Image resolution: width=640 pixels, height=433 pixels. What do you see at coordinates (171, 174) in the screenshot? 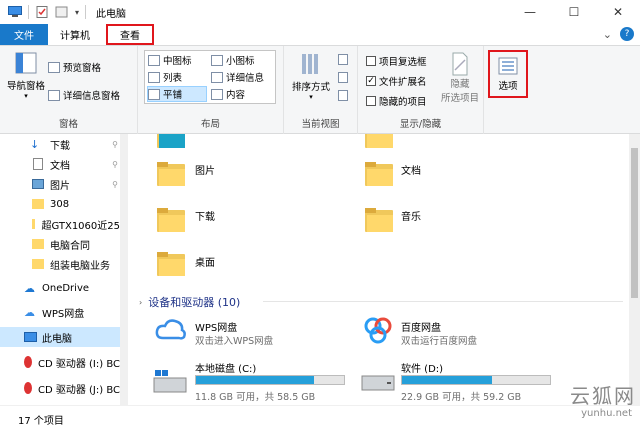
I see `pictures-folder-icon` at bounding box center [171, 174].